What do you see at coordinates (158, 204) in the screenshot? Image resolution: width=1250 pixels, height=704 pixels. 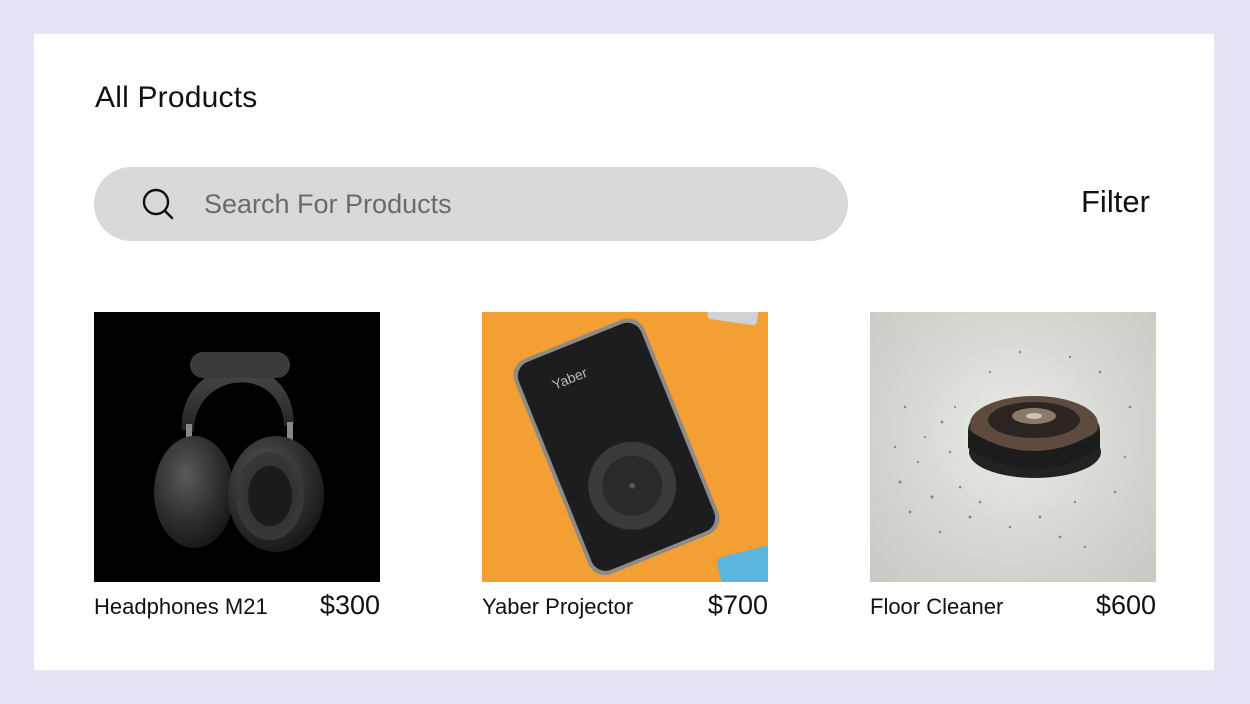 I see `search-icon` at bounding box center [158, 204].